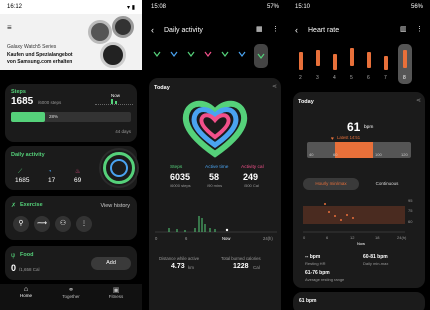  I want to click on steps-mini-chart, so click(114, 102).